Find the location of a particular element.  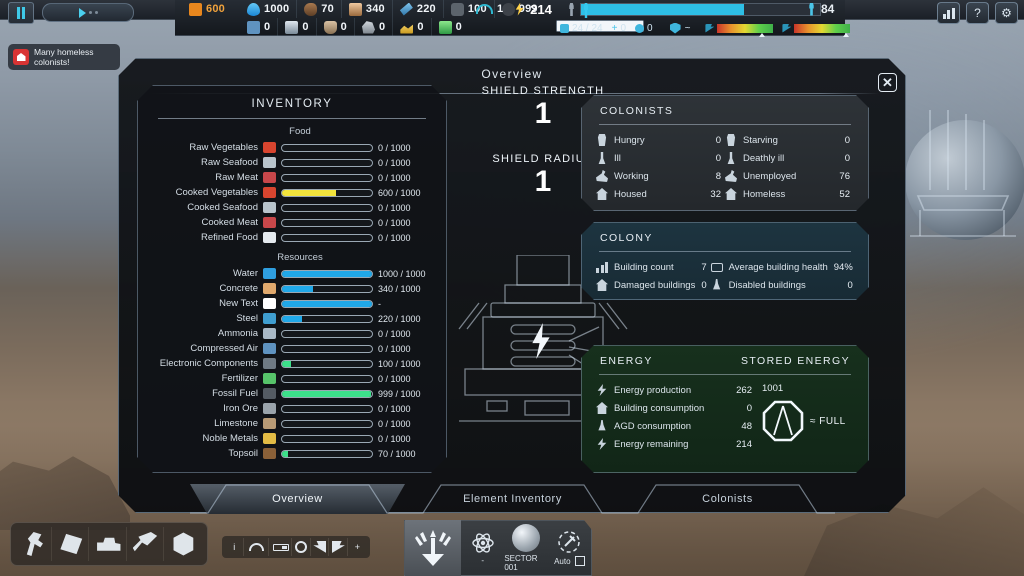

panel-tabs: Overview Element Inventory Colonists is located at coordinates (512, 499).